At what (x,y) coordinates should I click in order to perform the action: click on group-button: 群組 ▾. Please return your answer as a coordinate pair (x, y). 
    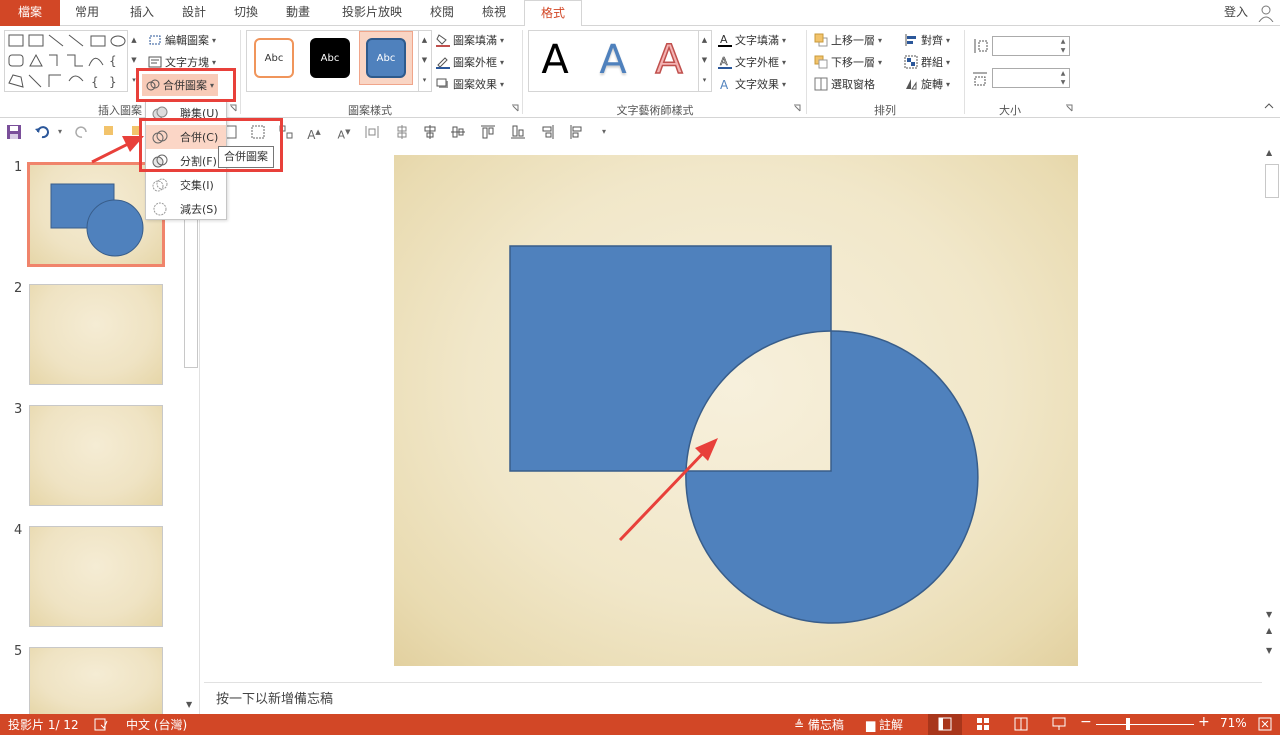
    Looking at the image, I should click on (927, 62).